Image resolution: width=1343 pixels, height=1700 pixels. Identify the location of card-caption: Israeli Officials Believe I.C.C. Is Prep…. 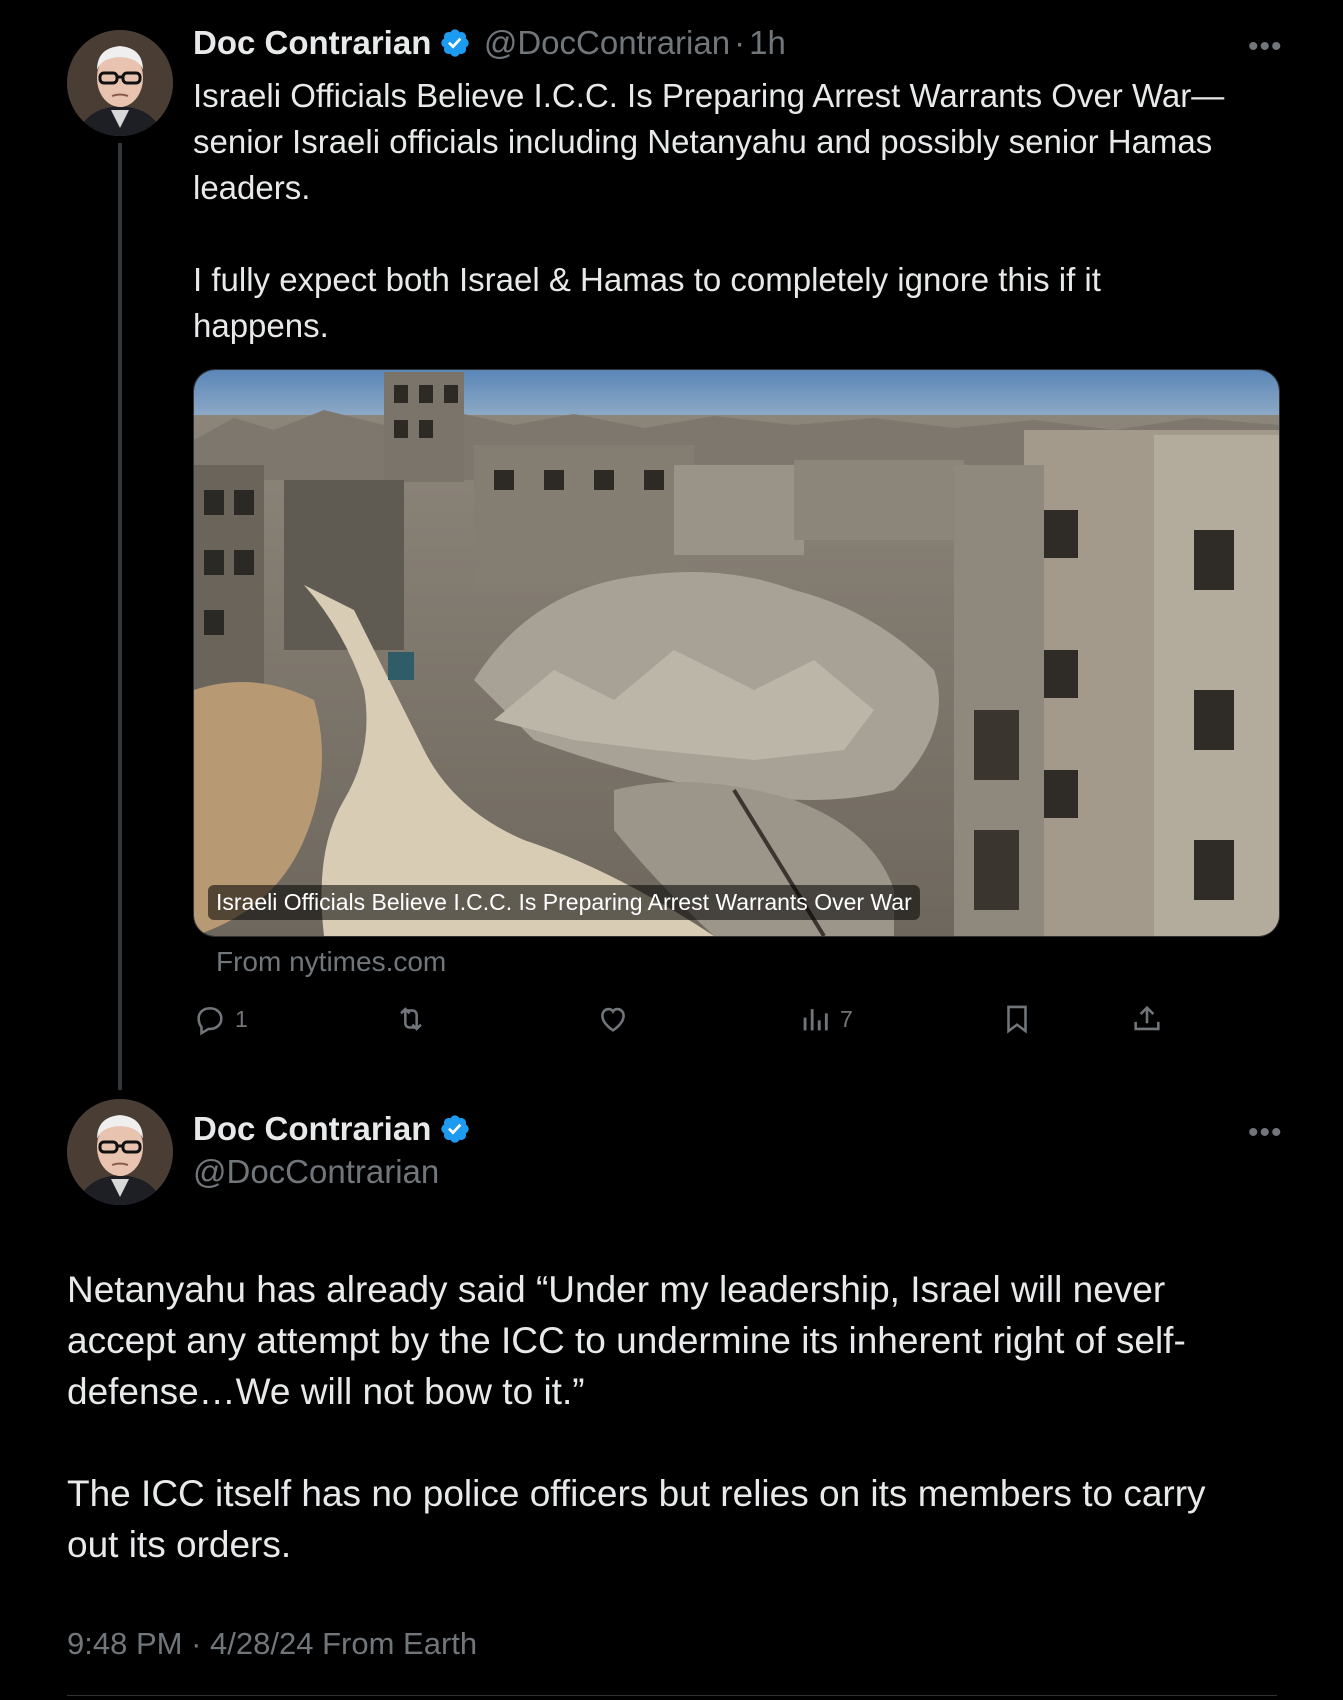
(564, 902).